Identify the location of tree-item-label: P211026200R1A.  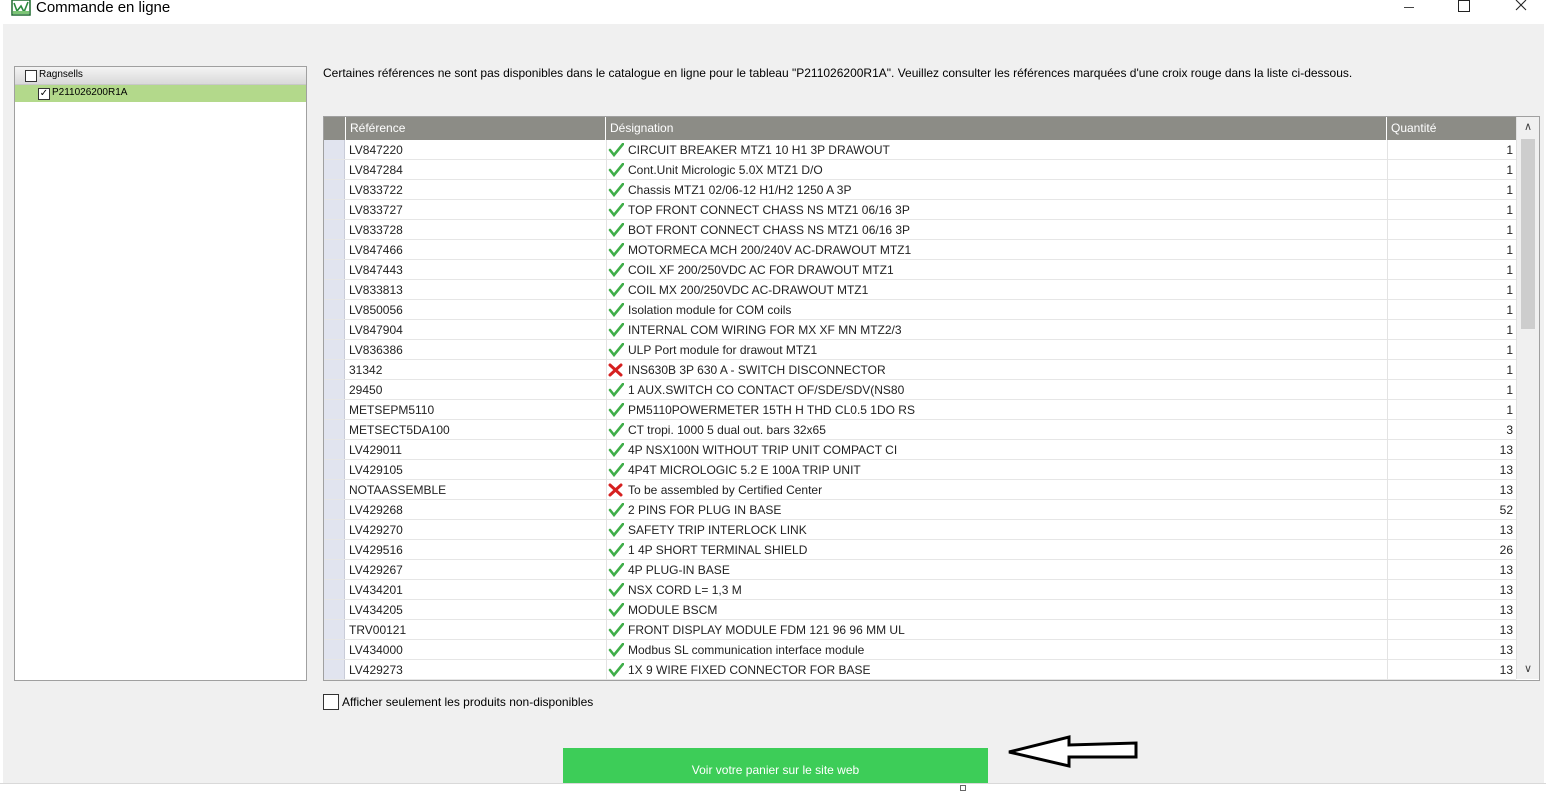
(90, 92).